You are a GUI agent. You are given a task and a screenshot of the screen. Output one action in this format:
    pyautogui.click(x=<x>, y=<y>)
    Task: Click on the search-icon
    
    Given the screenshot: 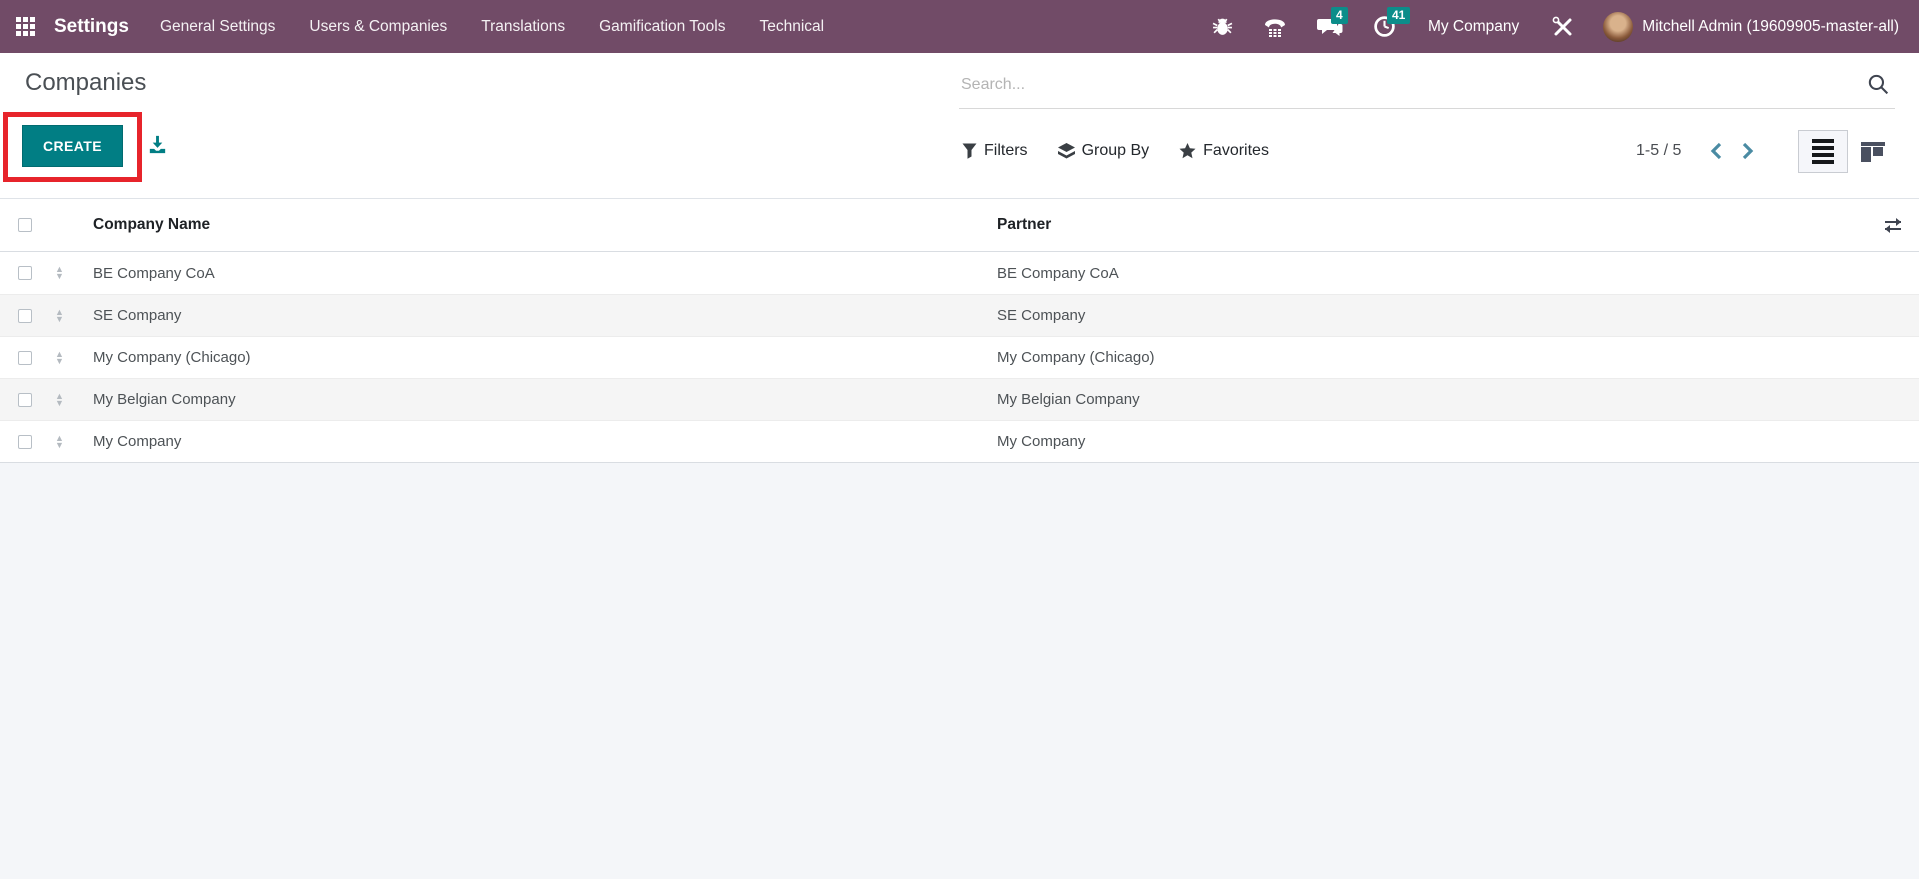 What is the action you would take?
    pyautogui.click(x=1878, y=87)
    